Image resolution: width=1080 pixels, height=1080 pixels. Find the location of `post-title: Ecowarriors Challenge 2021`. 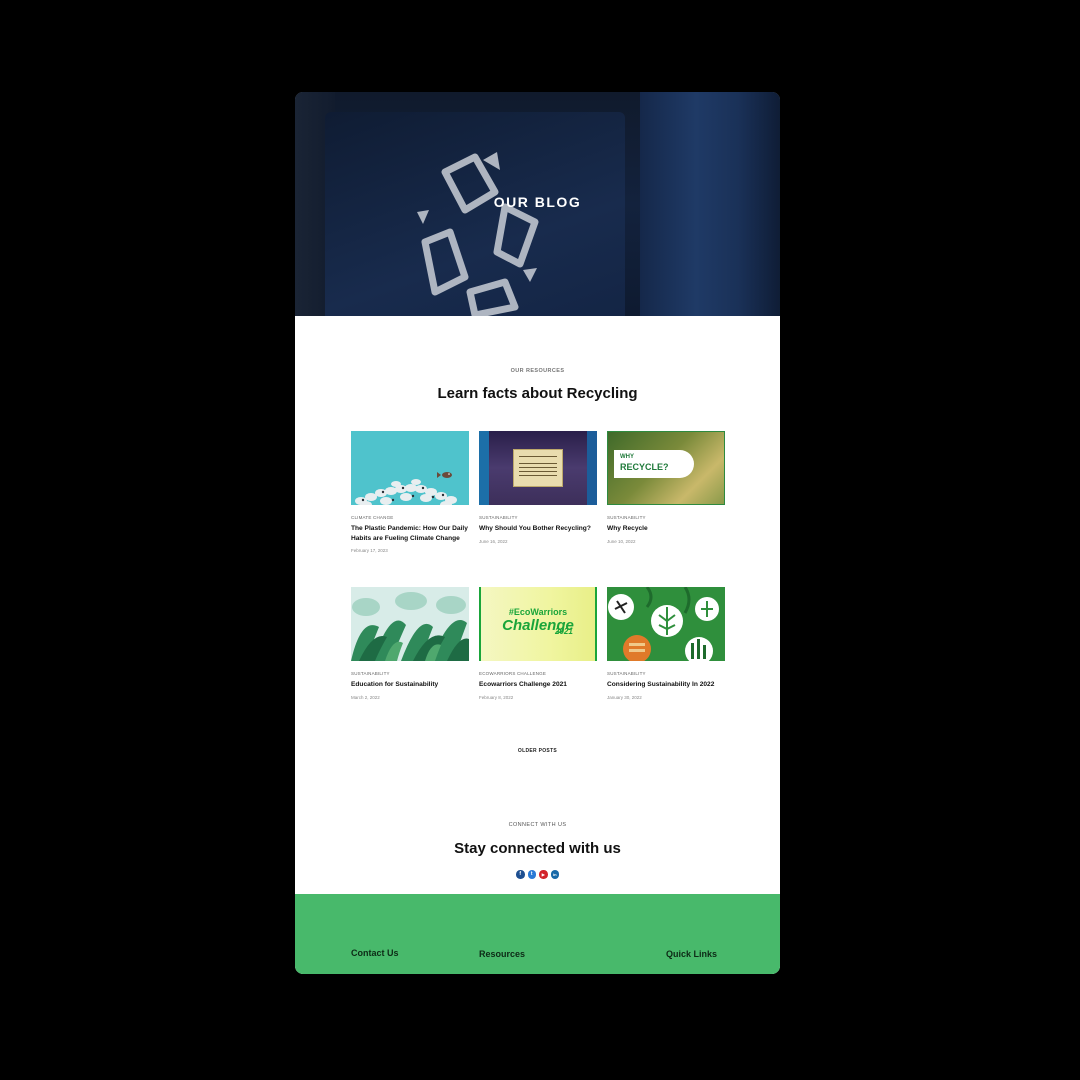

post-title: Ecowarriors Challenge 2021 is located at coordinates (538, 685).